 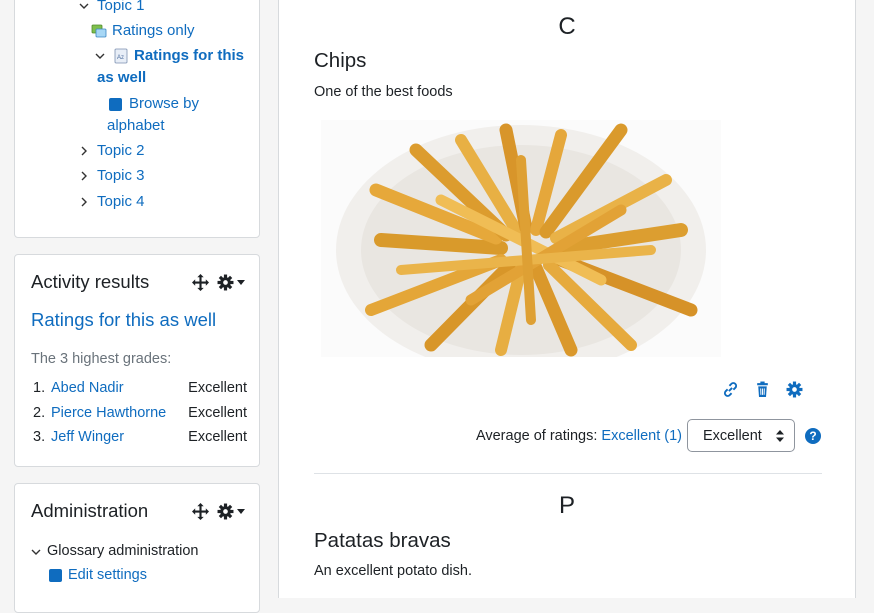 I want to click on activity-link: Ratings for this as well, so click(x=123, y=320).